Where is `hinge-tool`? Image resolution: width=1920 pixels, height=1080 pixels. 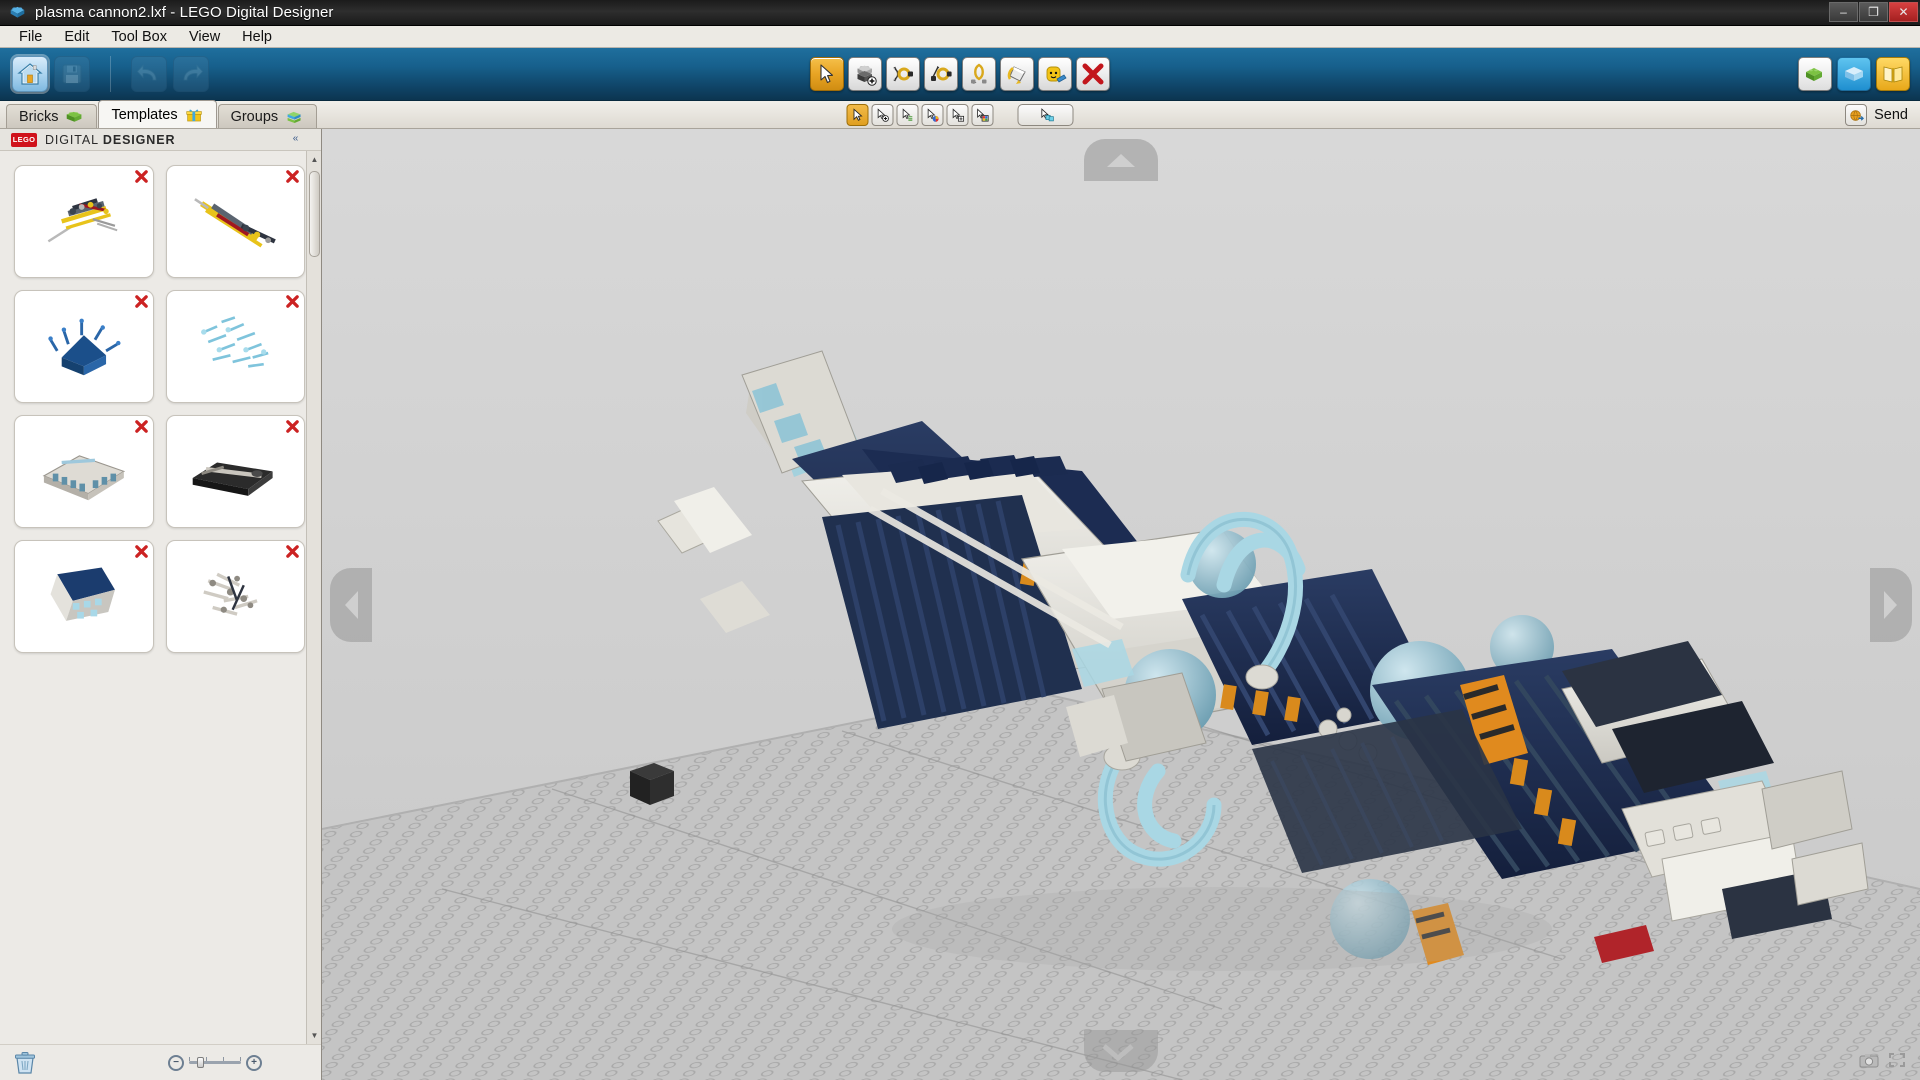
hinge-tool is located at coordinates (903, 74).